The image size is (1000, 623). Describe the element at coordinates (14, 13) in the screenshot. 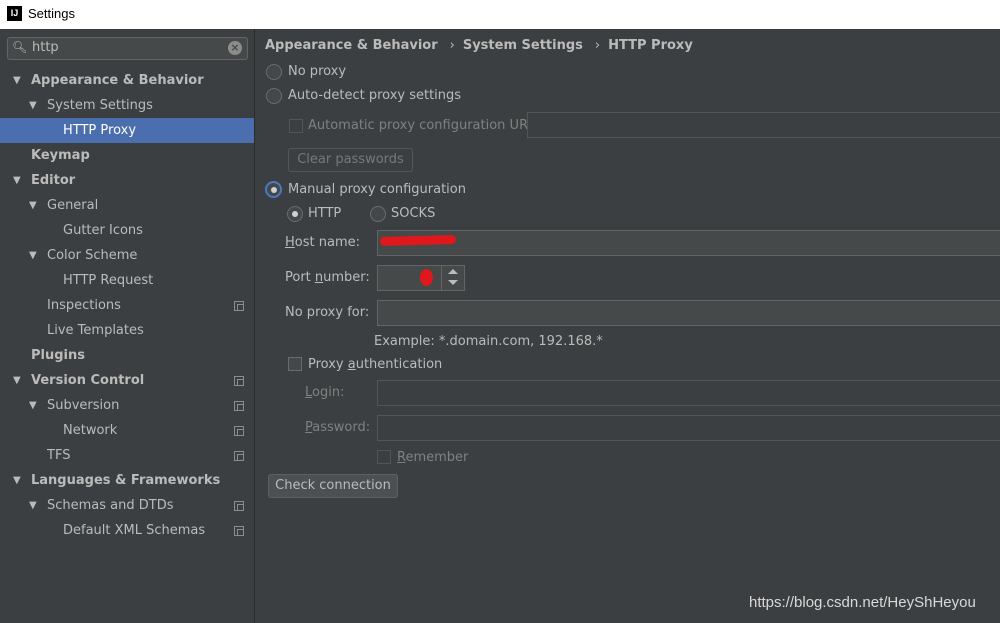

I see `app-logo-icon: IJ` at that location.